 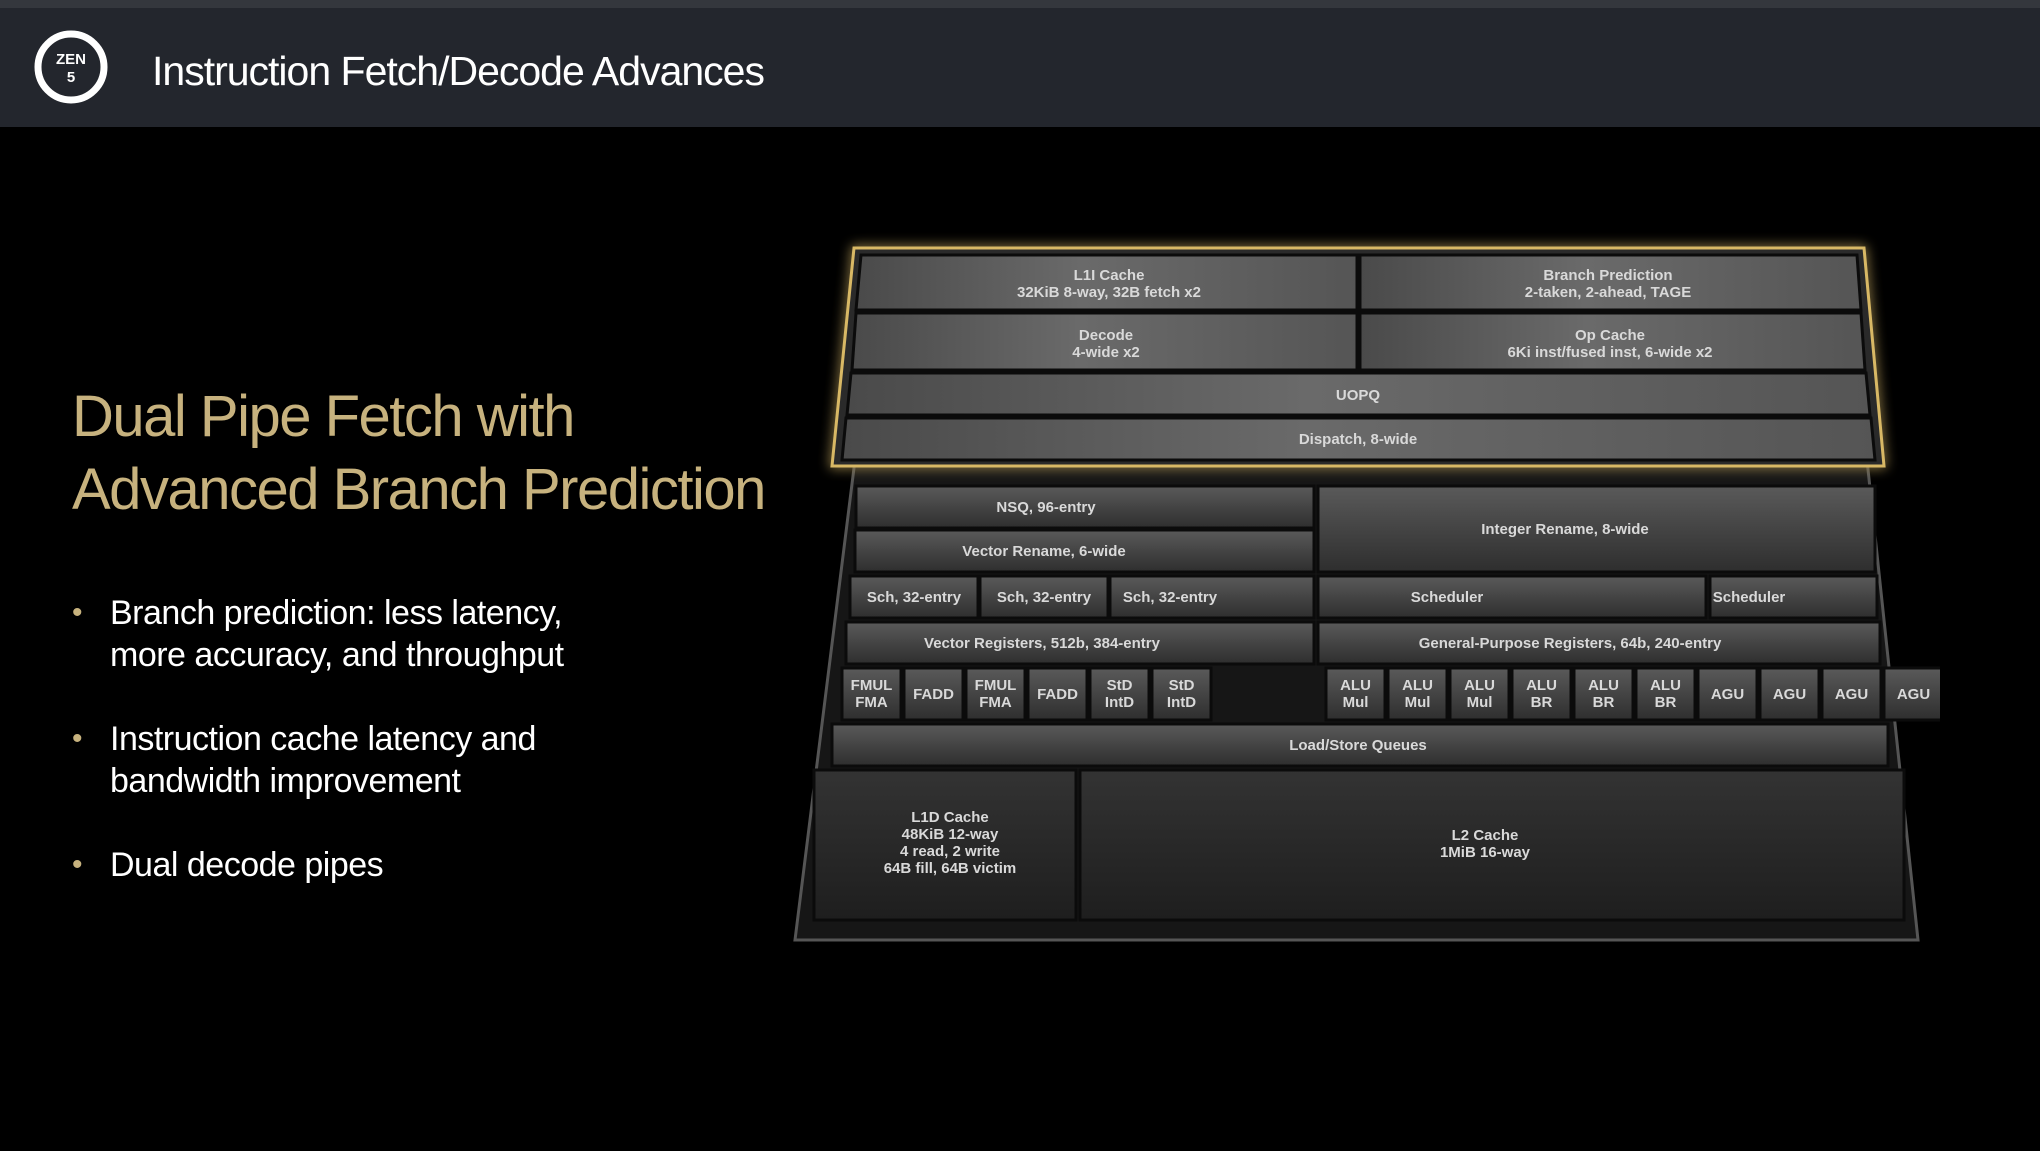 What do you see at coordinates (1512, 597) in the screenshot?
I see `integer-scheduler-1: Scheduler` at bounding box center [1512, 597].